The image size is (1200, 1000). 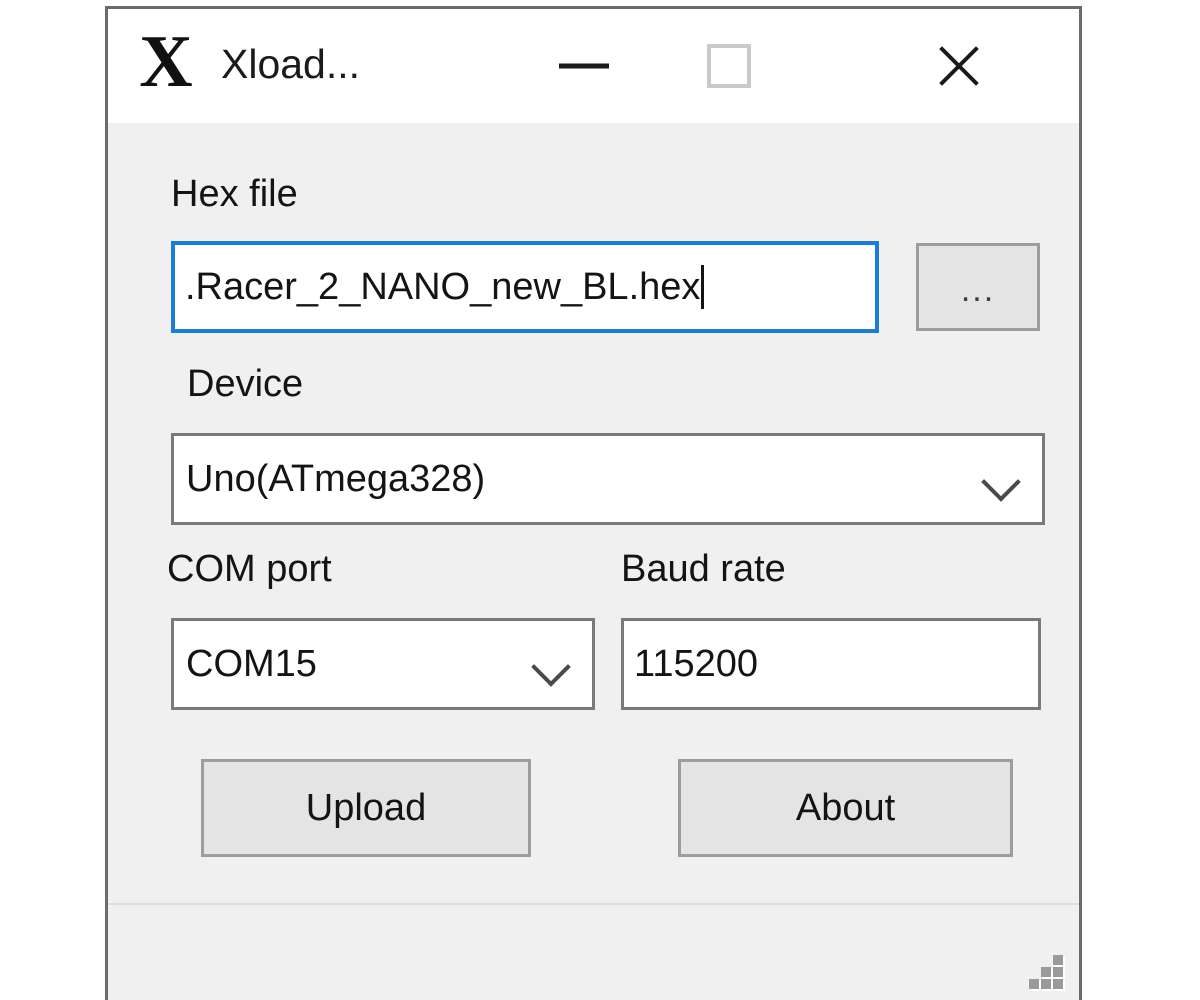 What do you see at coordinates (383, 664) in the screenshot?
I see `com-port-select: COM15` at bounding box center [383, 664].